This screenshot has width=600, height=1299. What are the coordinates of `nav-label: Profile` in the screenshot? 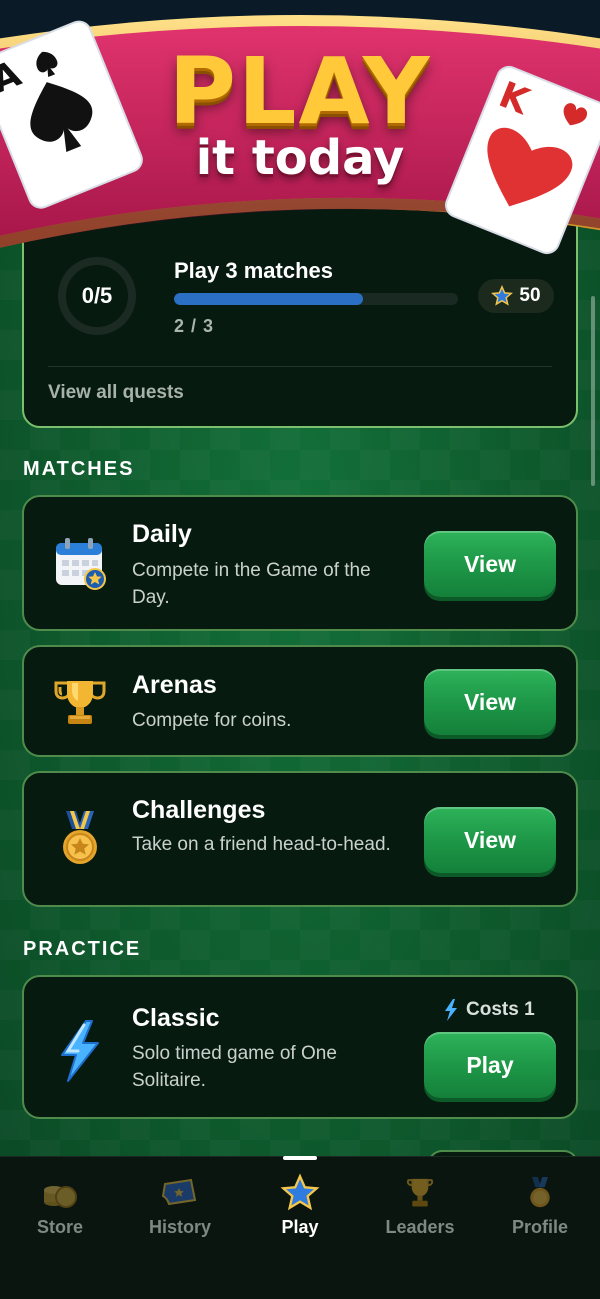 It's located at (539, 1227).